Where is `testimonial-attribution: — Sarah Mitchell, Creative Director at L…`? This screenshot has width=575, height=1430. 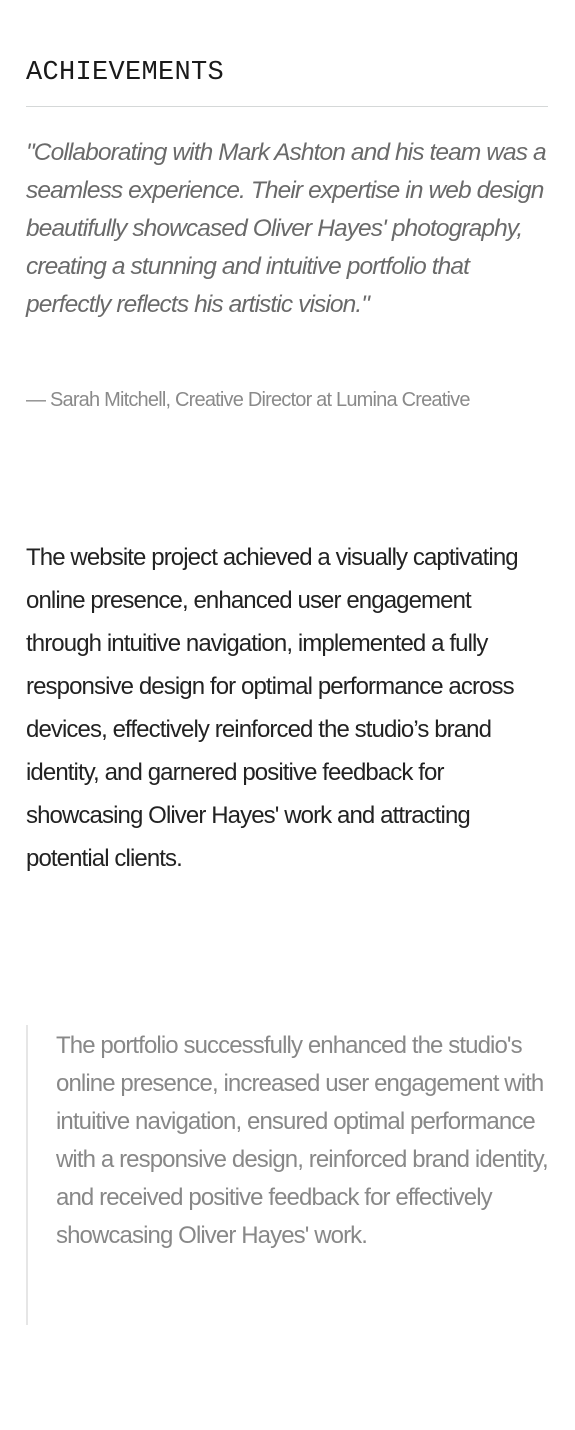 testimonial-attribution: — Sarah Mitchell, Creative Director at L… is located at coordinates (248, 400).